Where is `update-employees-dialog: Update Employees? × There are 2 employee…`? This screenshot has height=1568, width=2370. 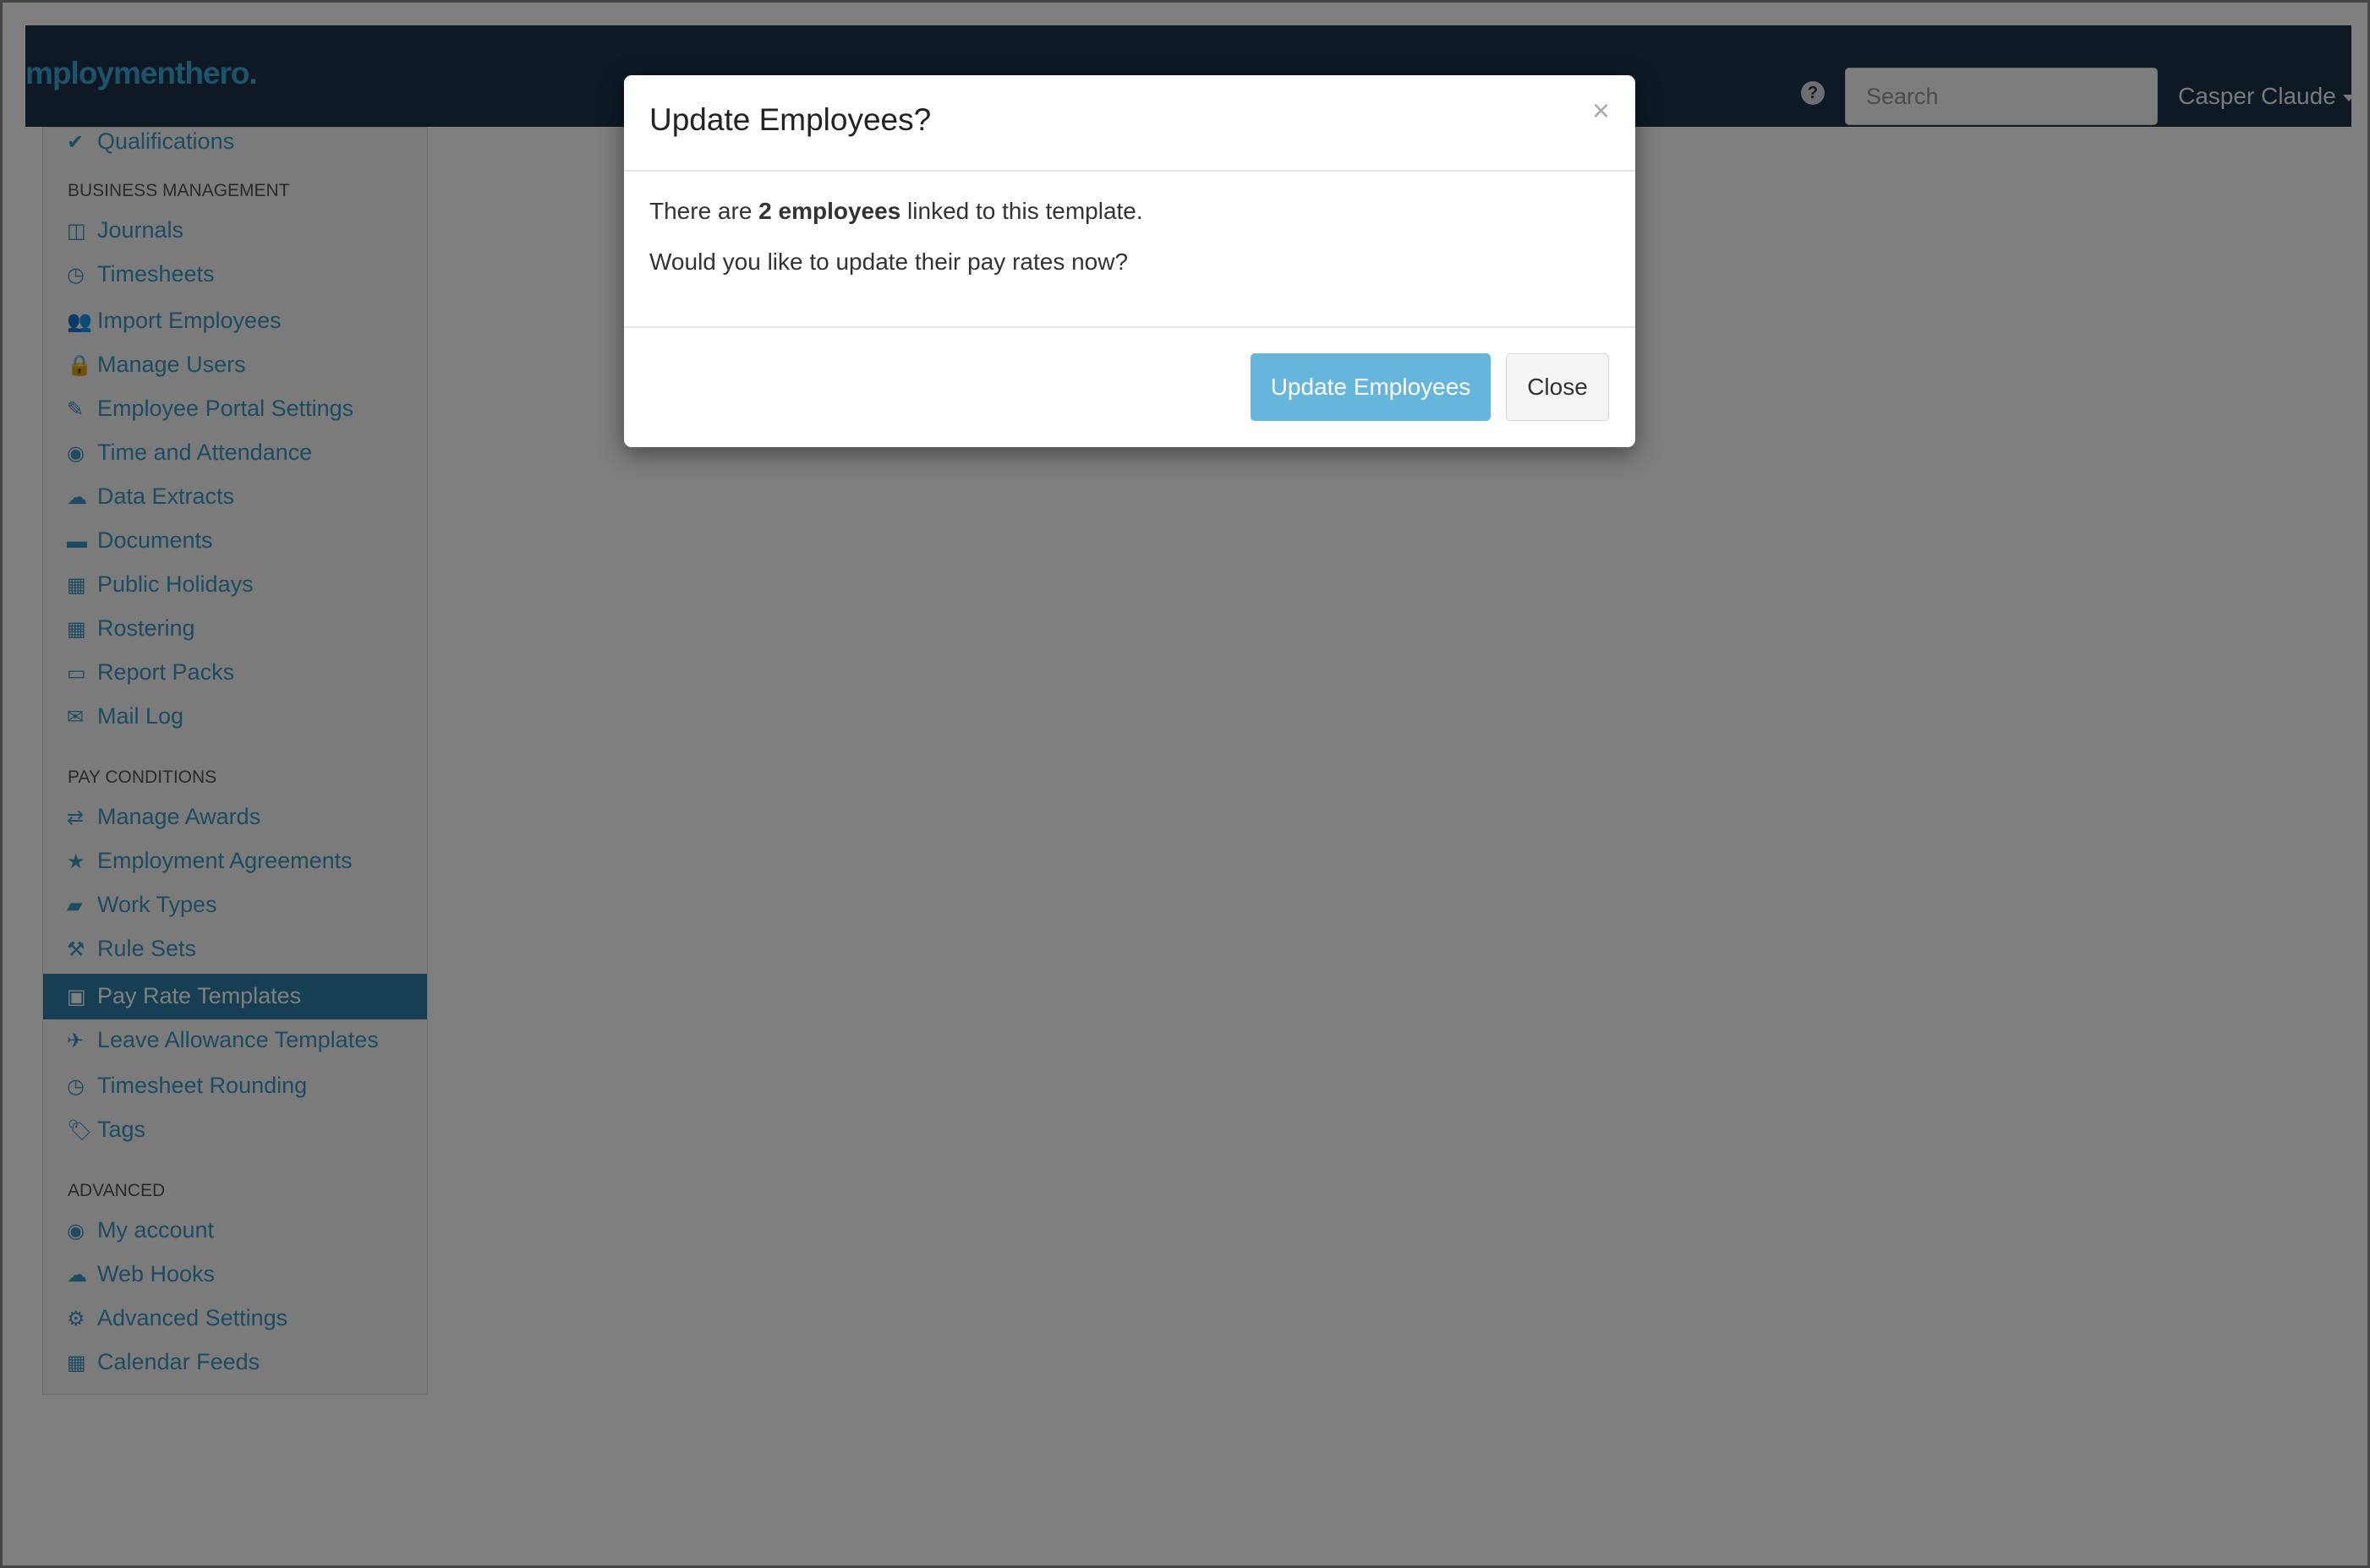
update-employees-dialog: Update Employees? × There are 2 employee… is located at coordinates (1130, 261).